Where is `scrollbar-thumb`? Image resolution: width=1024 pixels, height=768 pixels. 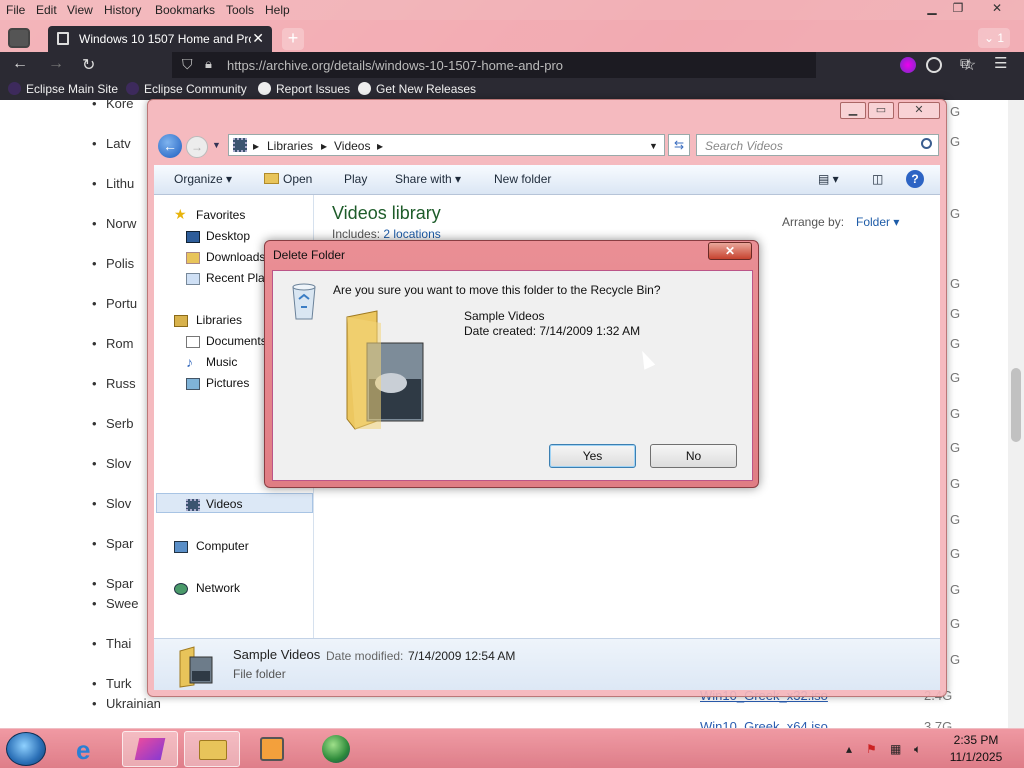 scrollbar-thumb is located at coordinates (1016, 405).